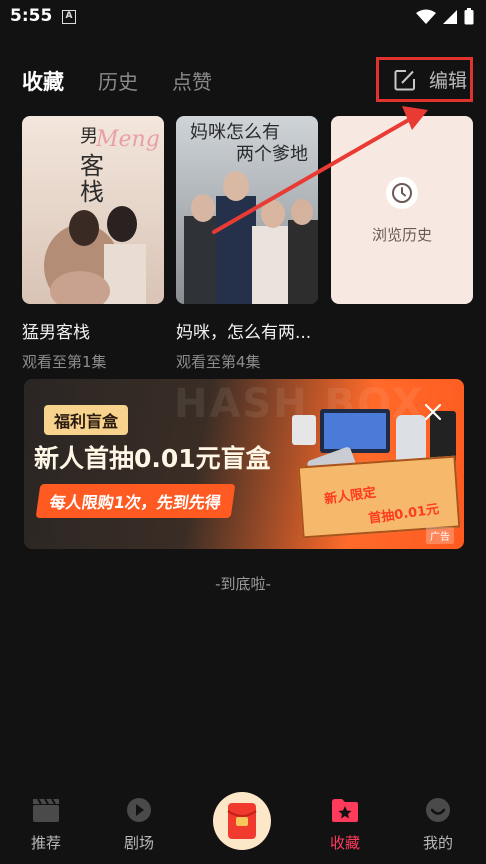  What do you see at coordinates (404, 79) in the screenshot?
I see `edit-icon` at bounding box center [404, 79].